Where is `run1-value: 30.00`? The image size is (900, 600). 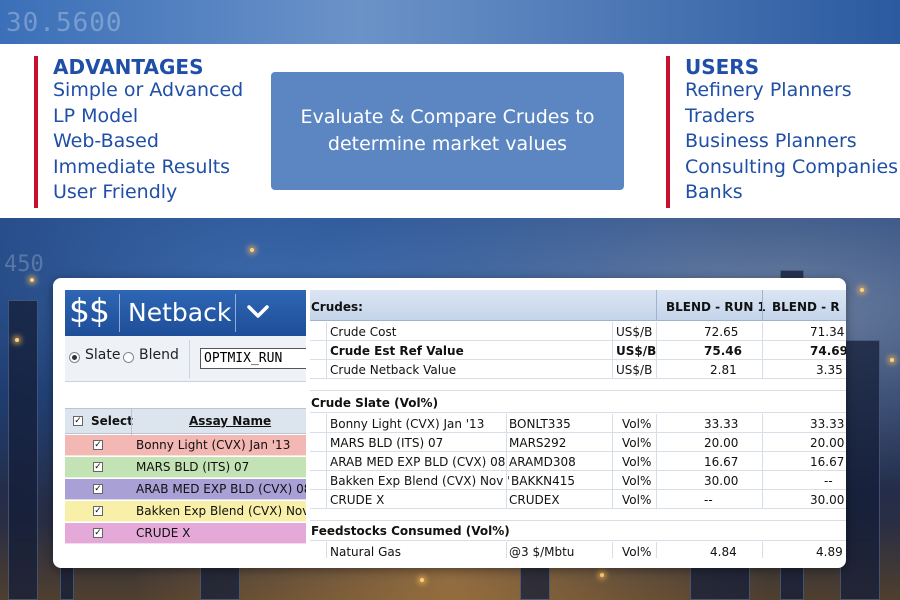
run1-value: 30.00 is located at coordinates (721, 481).